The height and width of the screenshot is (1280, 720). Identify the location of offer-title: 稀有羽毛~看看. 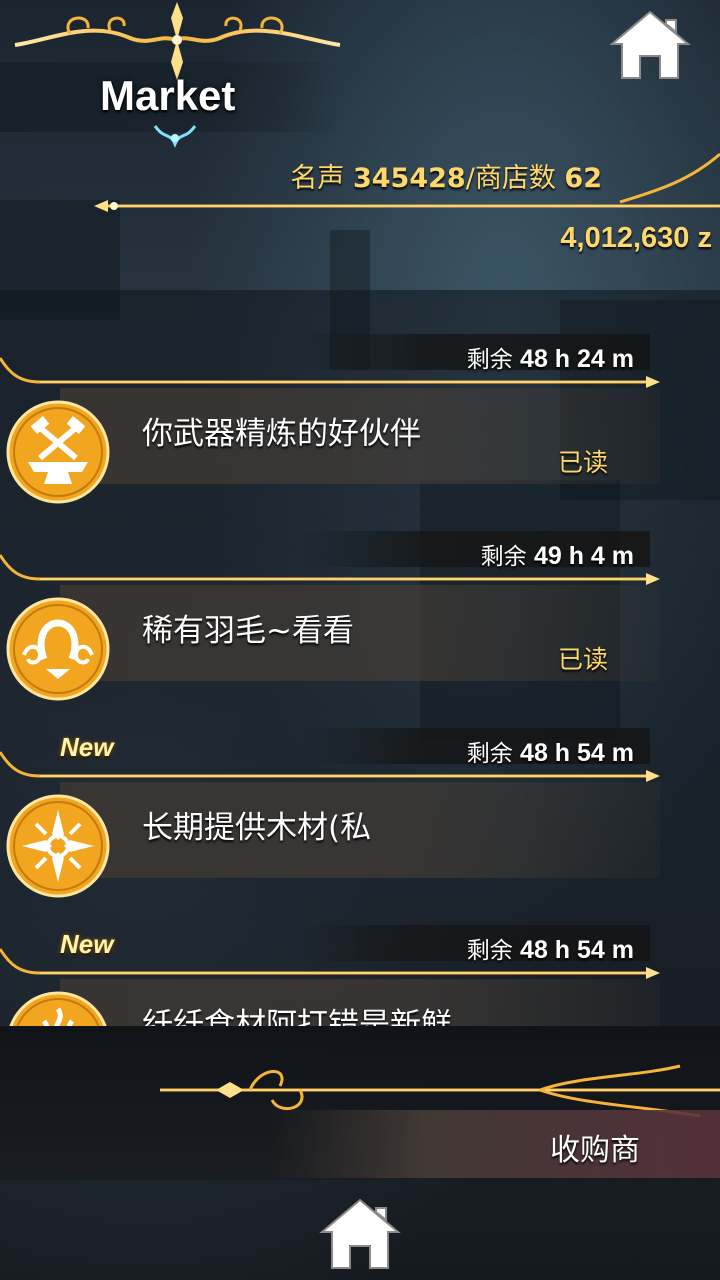
(248, 631).